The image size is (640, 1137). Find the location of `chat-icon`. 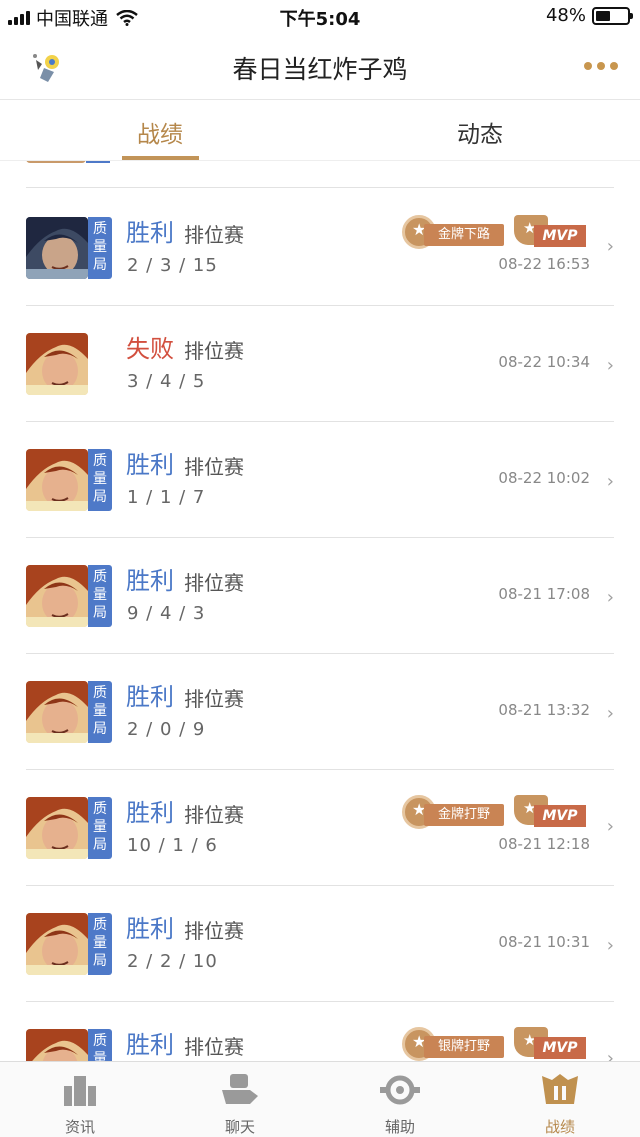

chat-icon is located at coordinates (240, 1090).